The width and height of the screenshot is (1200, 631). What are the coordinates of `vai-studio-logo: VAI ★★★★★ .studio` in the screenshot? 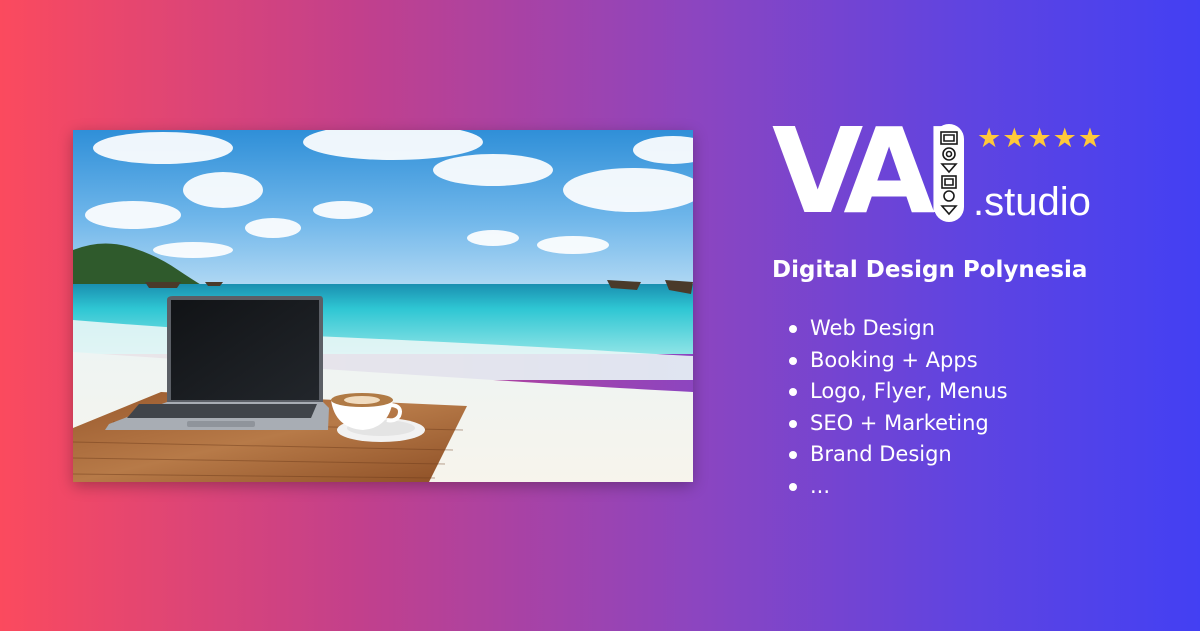 It's located at (947, 171).